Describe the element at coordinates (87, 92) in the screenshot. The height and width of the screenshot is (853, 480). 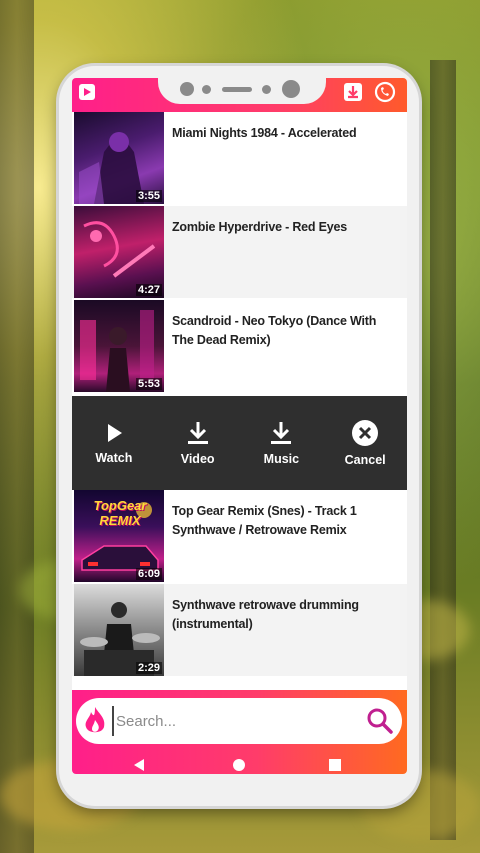
I see `play-logo-icon` at that location.